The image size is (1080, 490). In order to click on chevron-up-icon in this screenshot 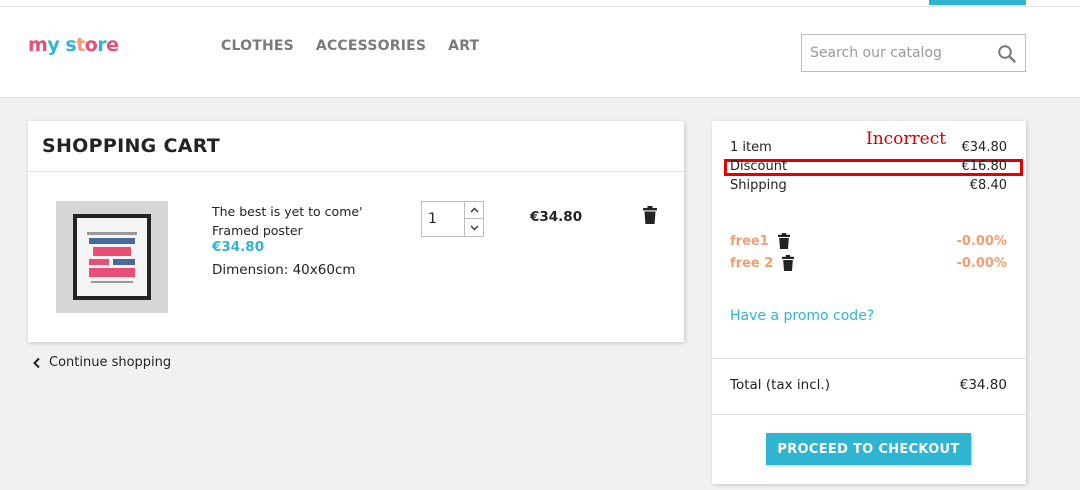, I will do `click(474, 210)`.